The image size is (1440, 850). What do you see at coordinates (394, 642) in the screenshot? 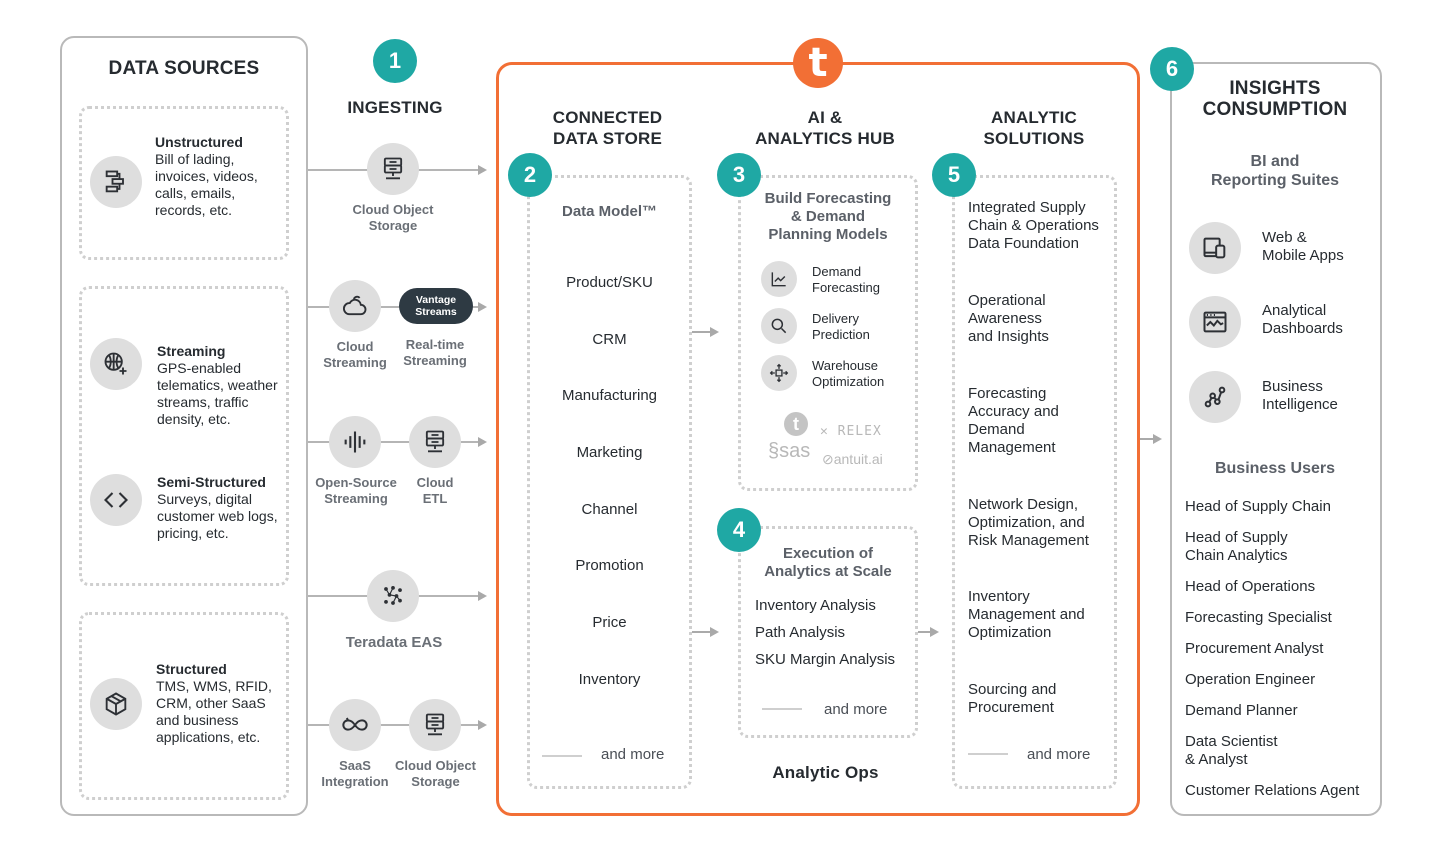
I see `ingest-teradata-eas-label: Teradata EAS` at bounding box center [394, 642].